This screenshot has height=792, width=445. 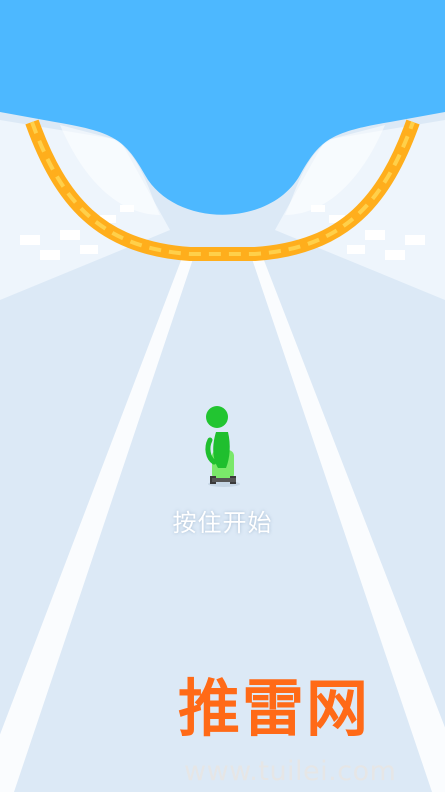 What do you see at coordinates (290, 771) in the screenshot?
I see `watermark-url: www.tuilei.com` at bounding box center [290, 771].